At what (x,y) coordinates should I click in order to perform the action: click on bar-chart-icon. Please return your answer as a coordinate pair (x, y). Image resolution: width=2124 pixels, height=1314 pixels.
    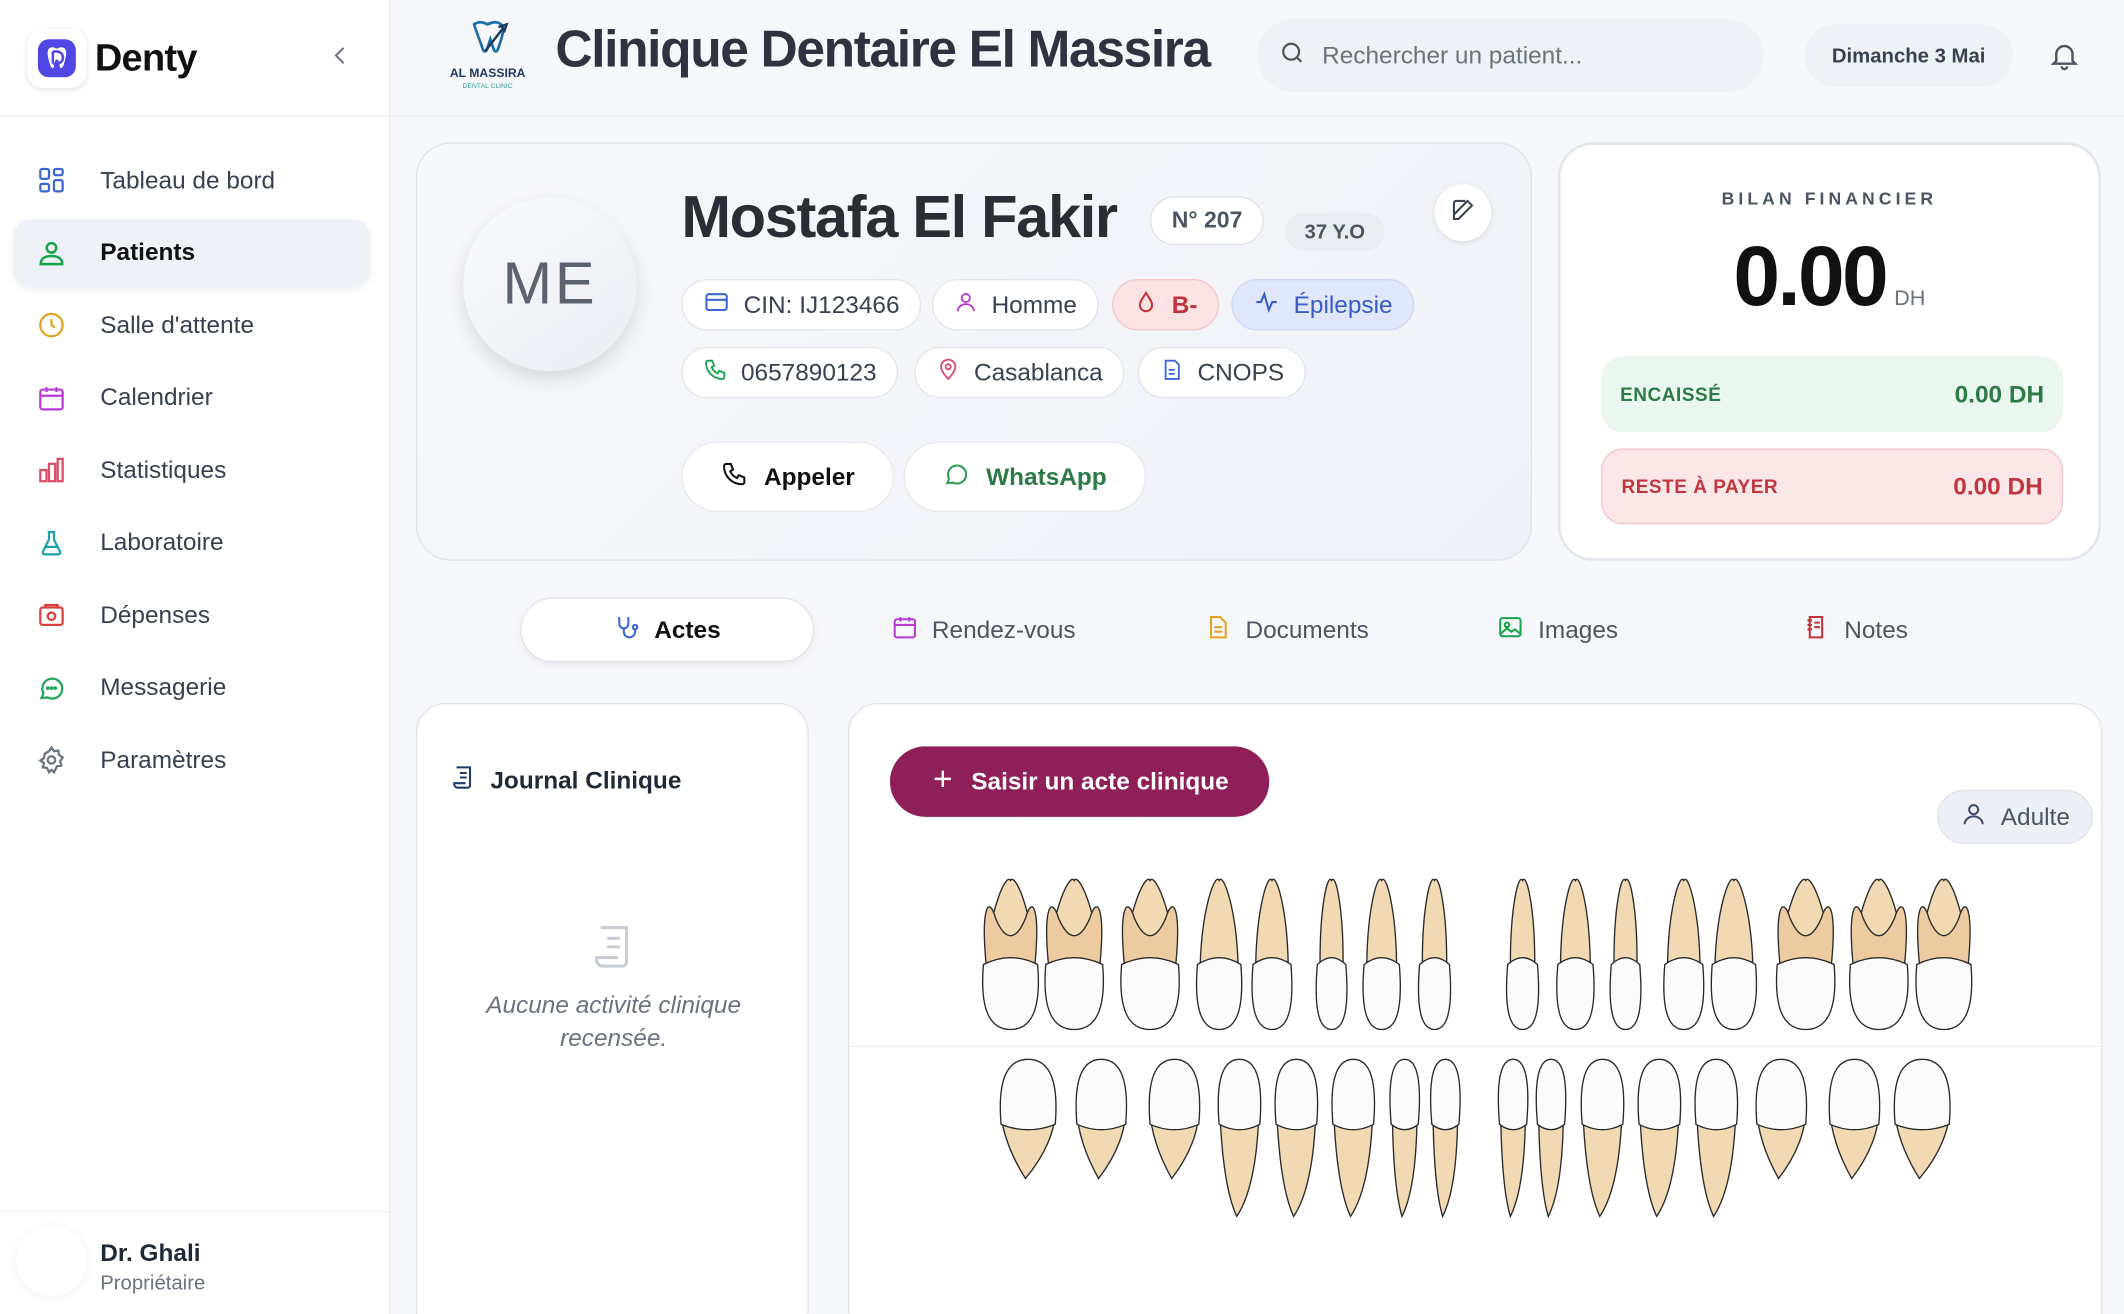
    Looking at the image, I should click on (51, 470).